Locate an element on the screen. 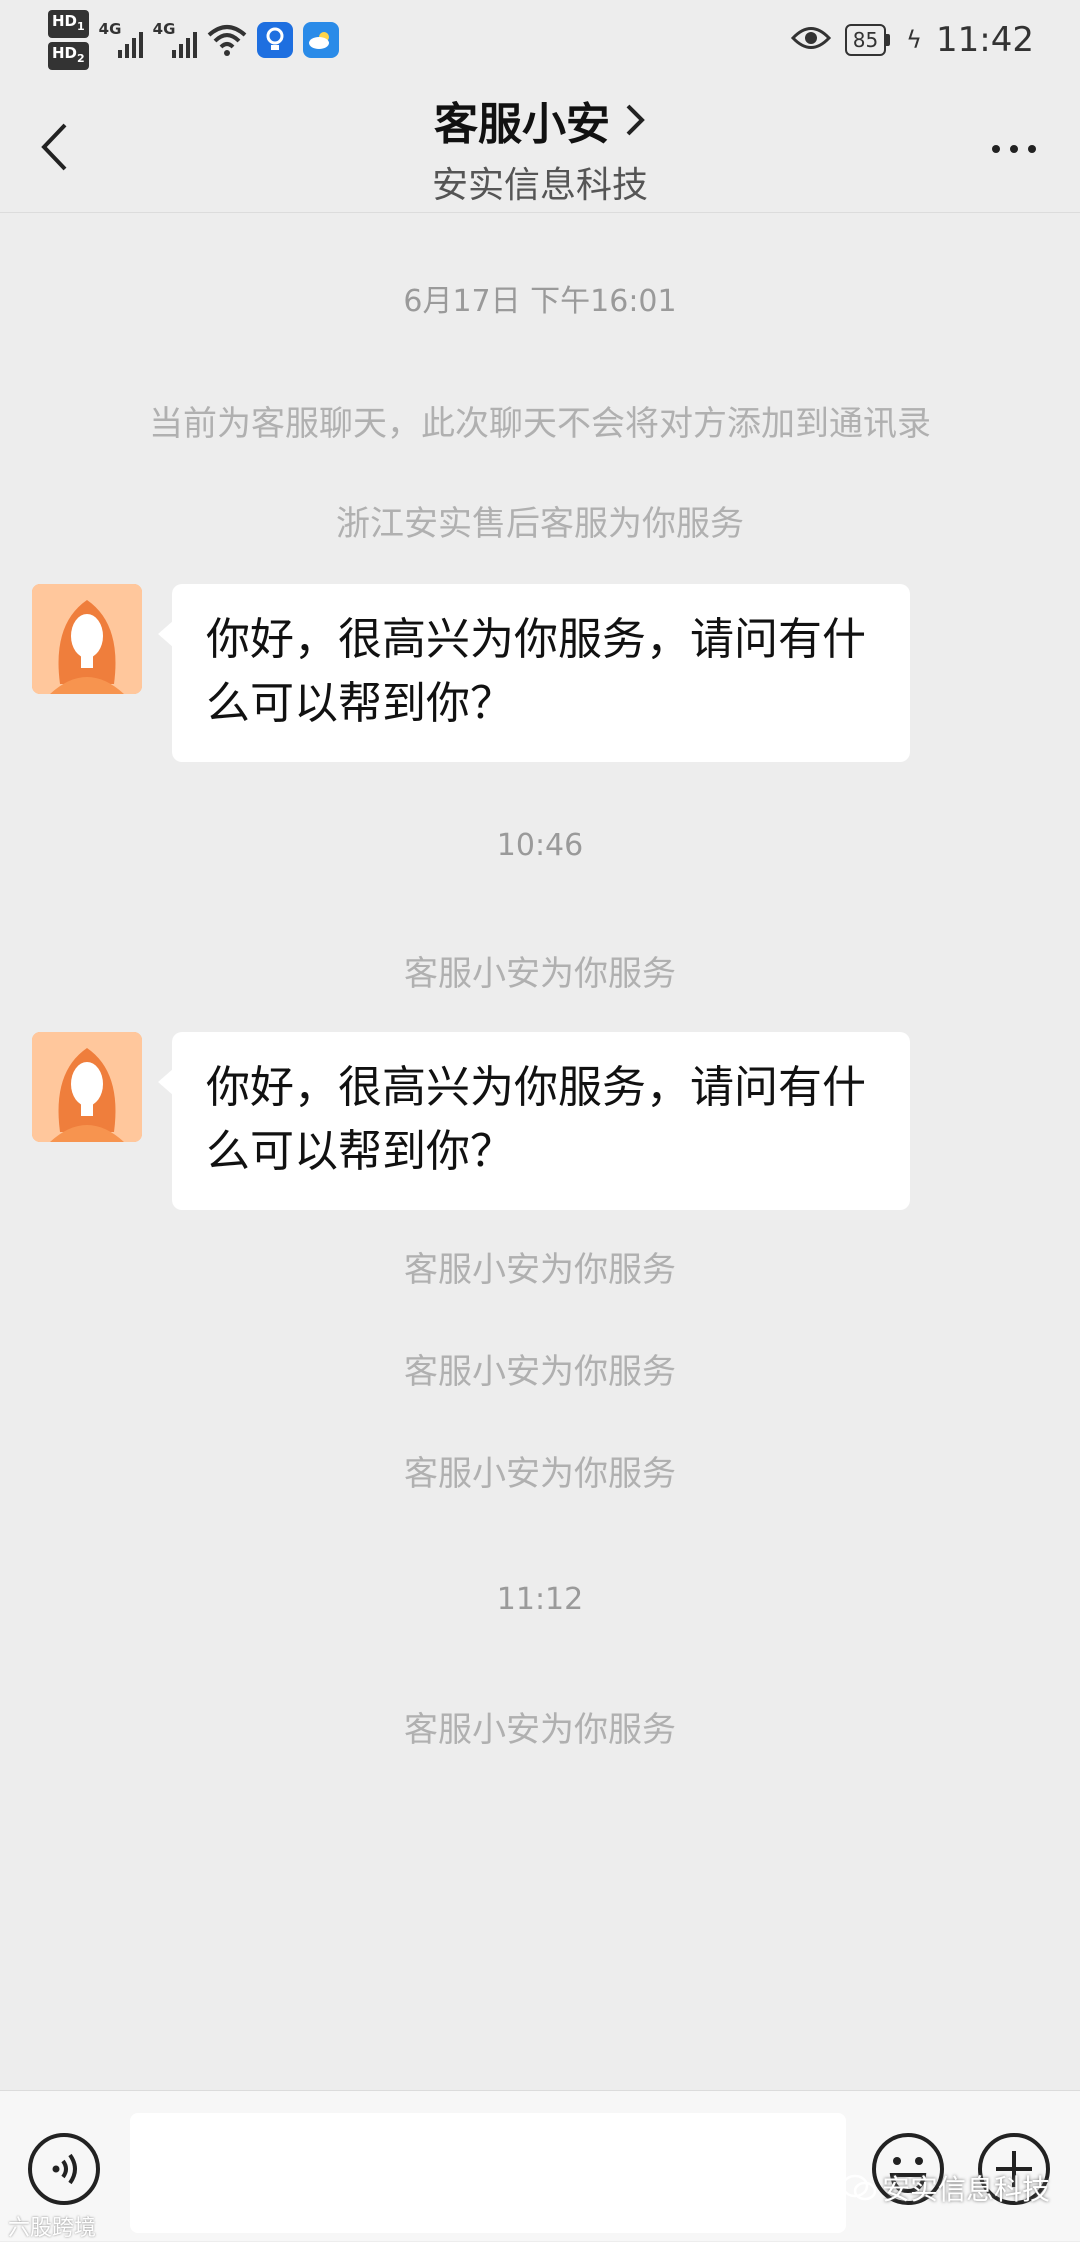 The image size is (1080, 2242). sim-badges: HD1 HD2 is located at coordinates (68, 40).